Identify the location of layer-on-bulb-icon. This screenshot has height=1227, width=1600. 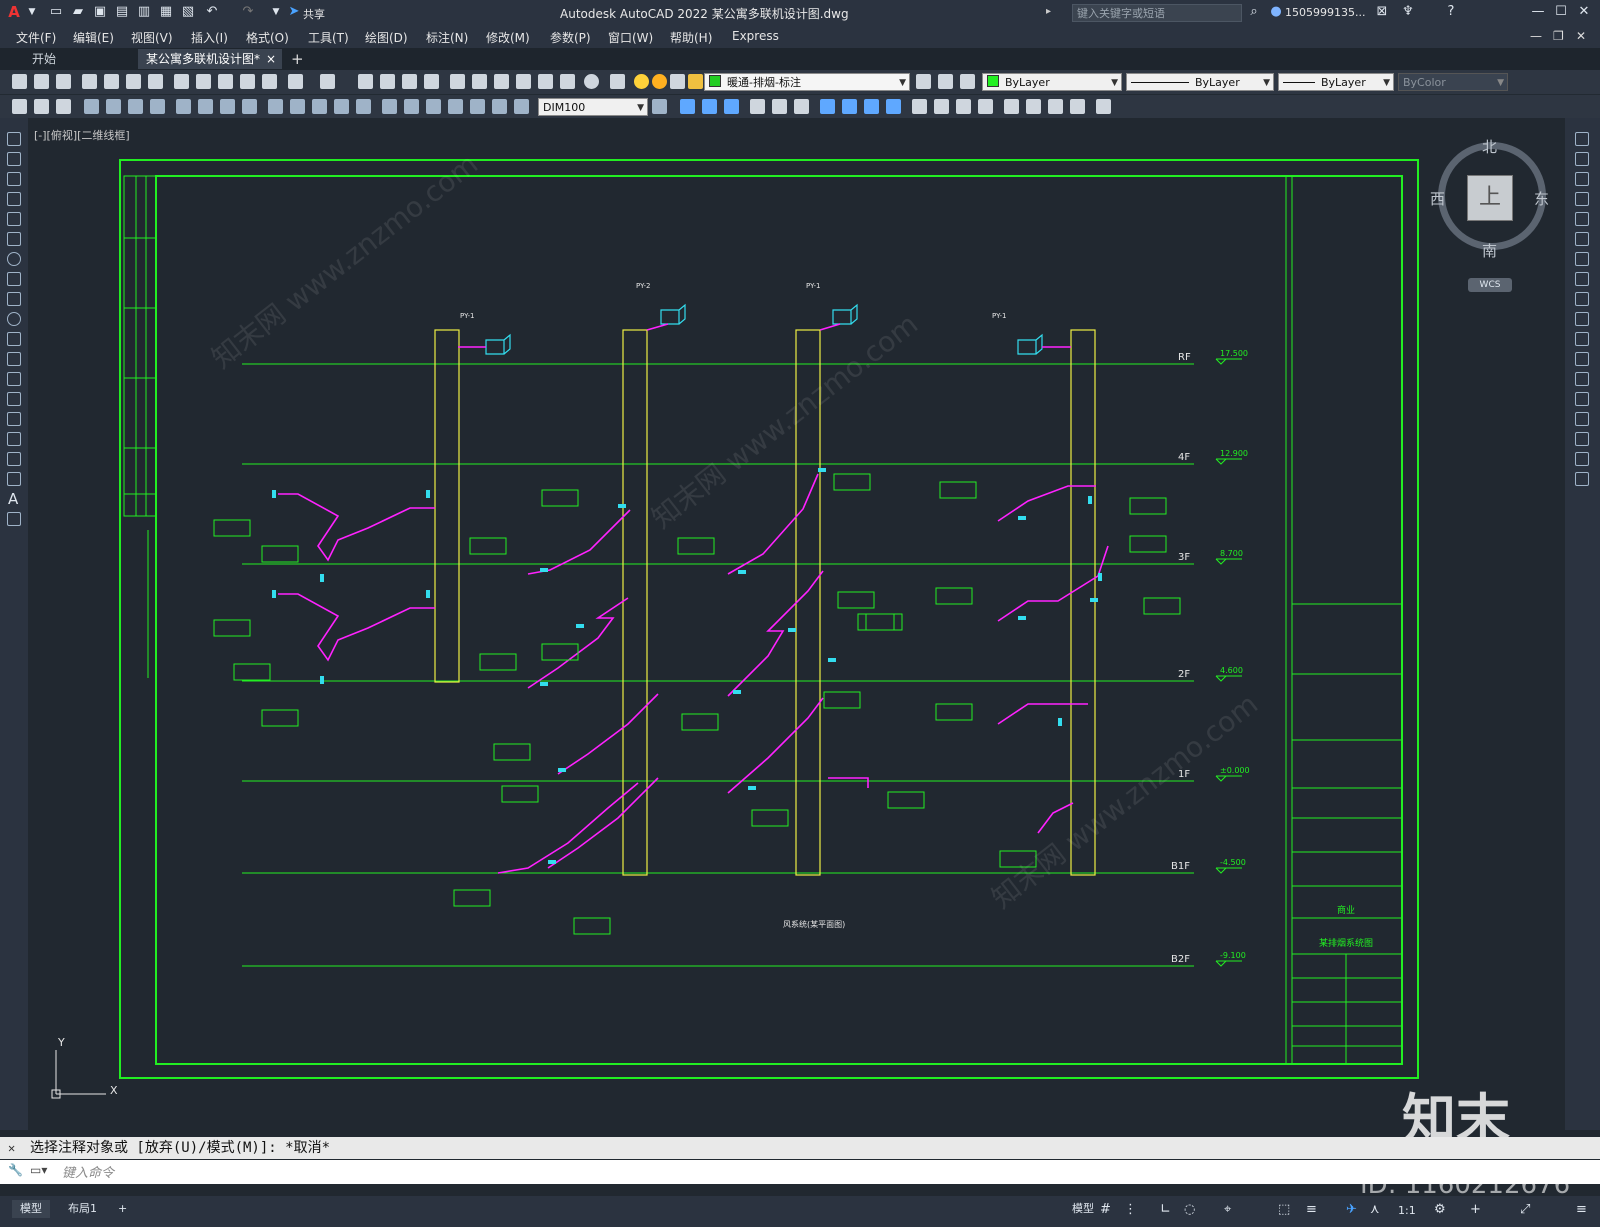
(641, 81).